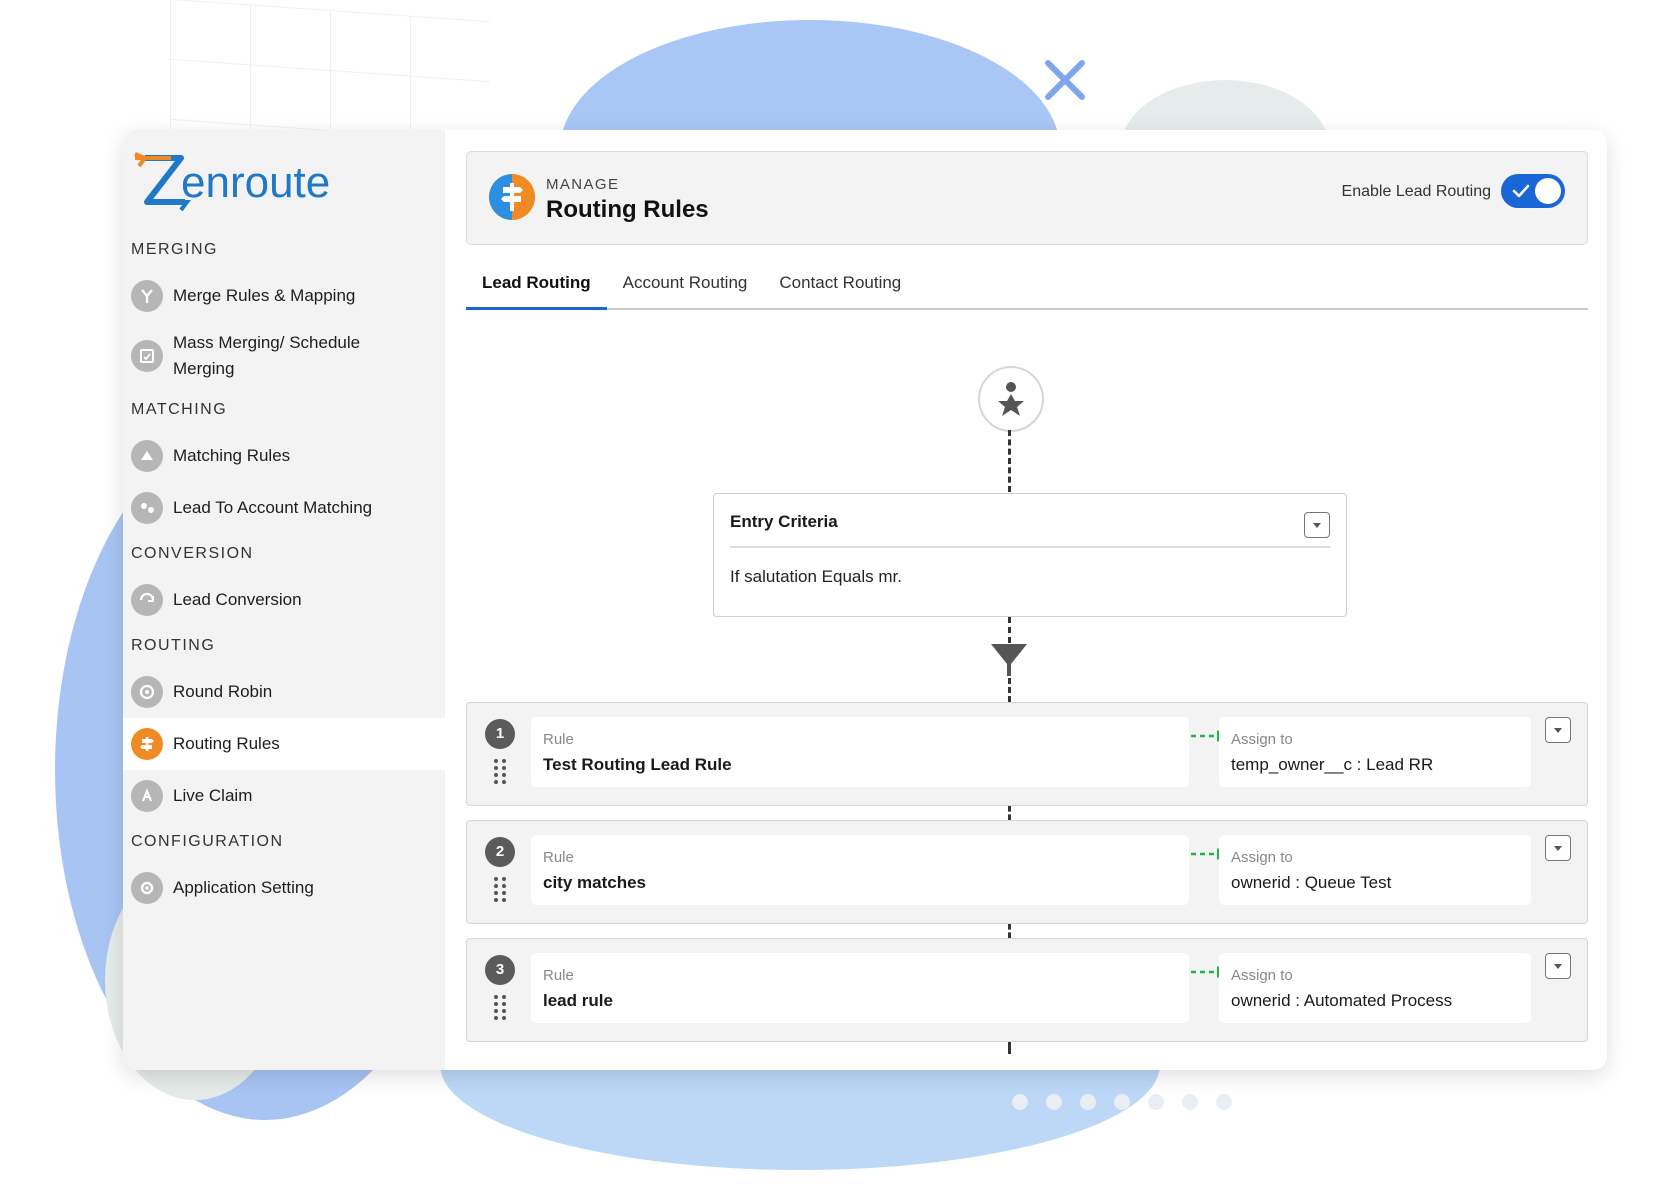 The width and height of the screenshot is (1680, 1200). What do you see at coordinates (273, 507) in the screenshot?
I see `sidebar-item-label: Lead To Account Matching` at bounding box center [273, 507].